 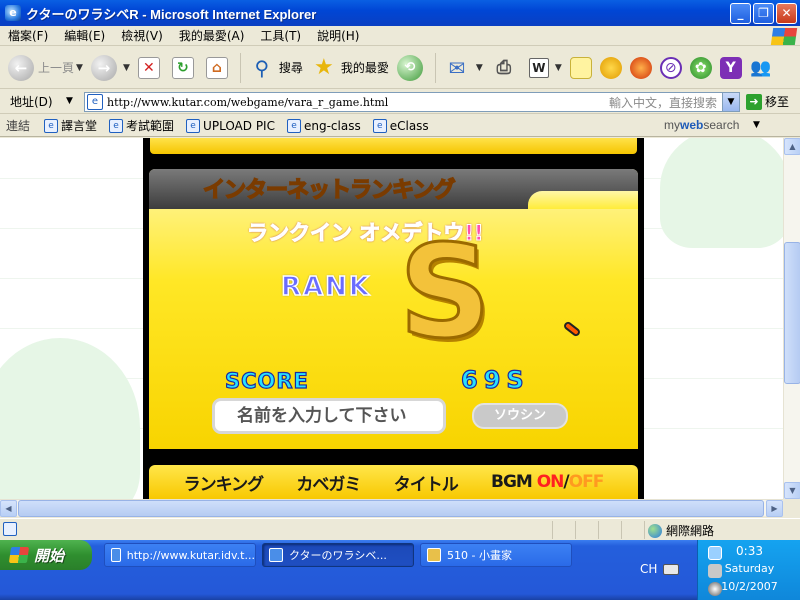 What do you see at coordinates (587, 482) in the screenshot?
I see `bgm-off-button: OFF` at bounding box center [587, 482].